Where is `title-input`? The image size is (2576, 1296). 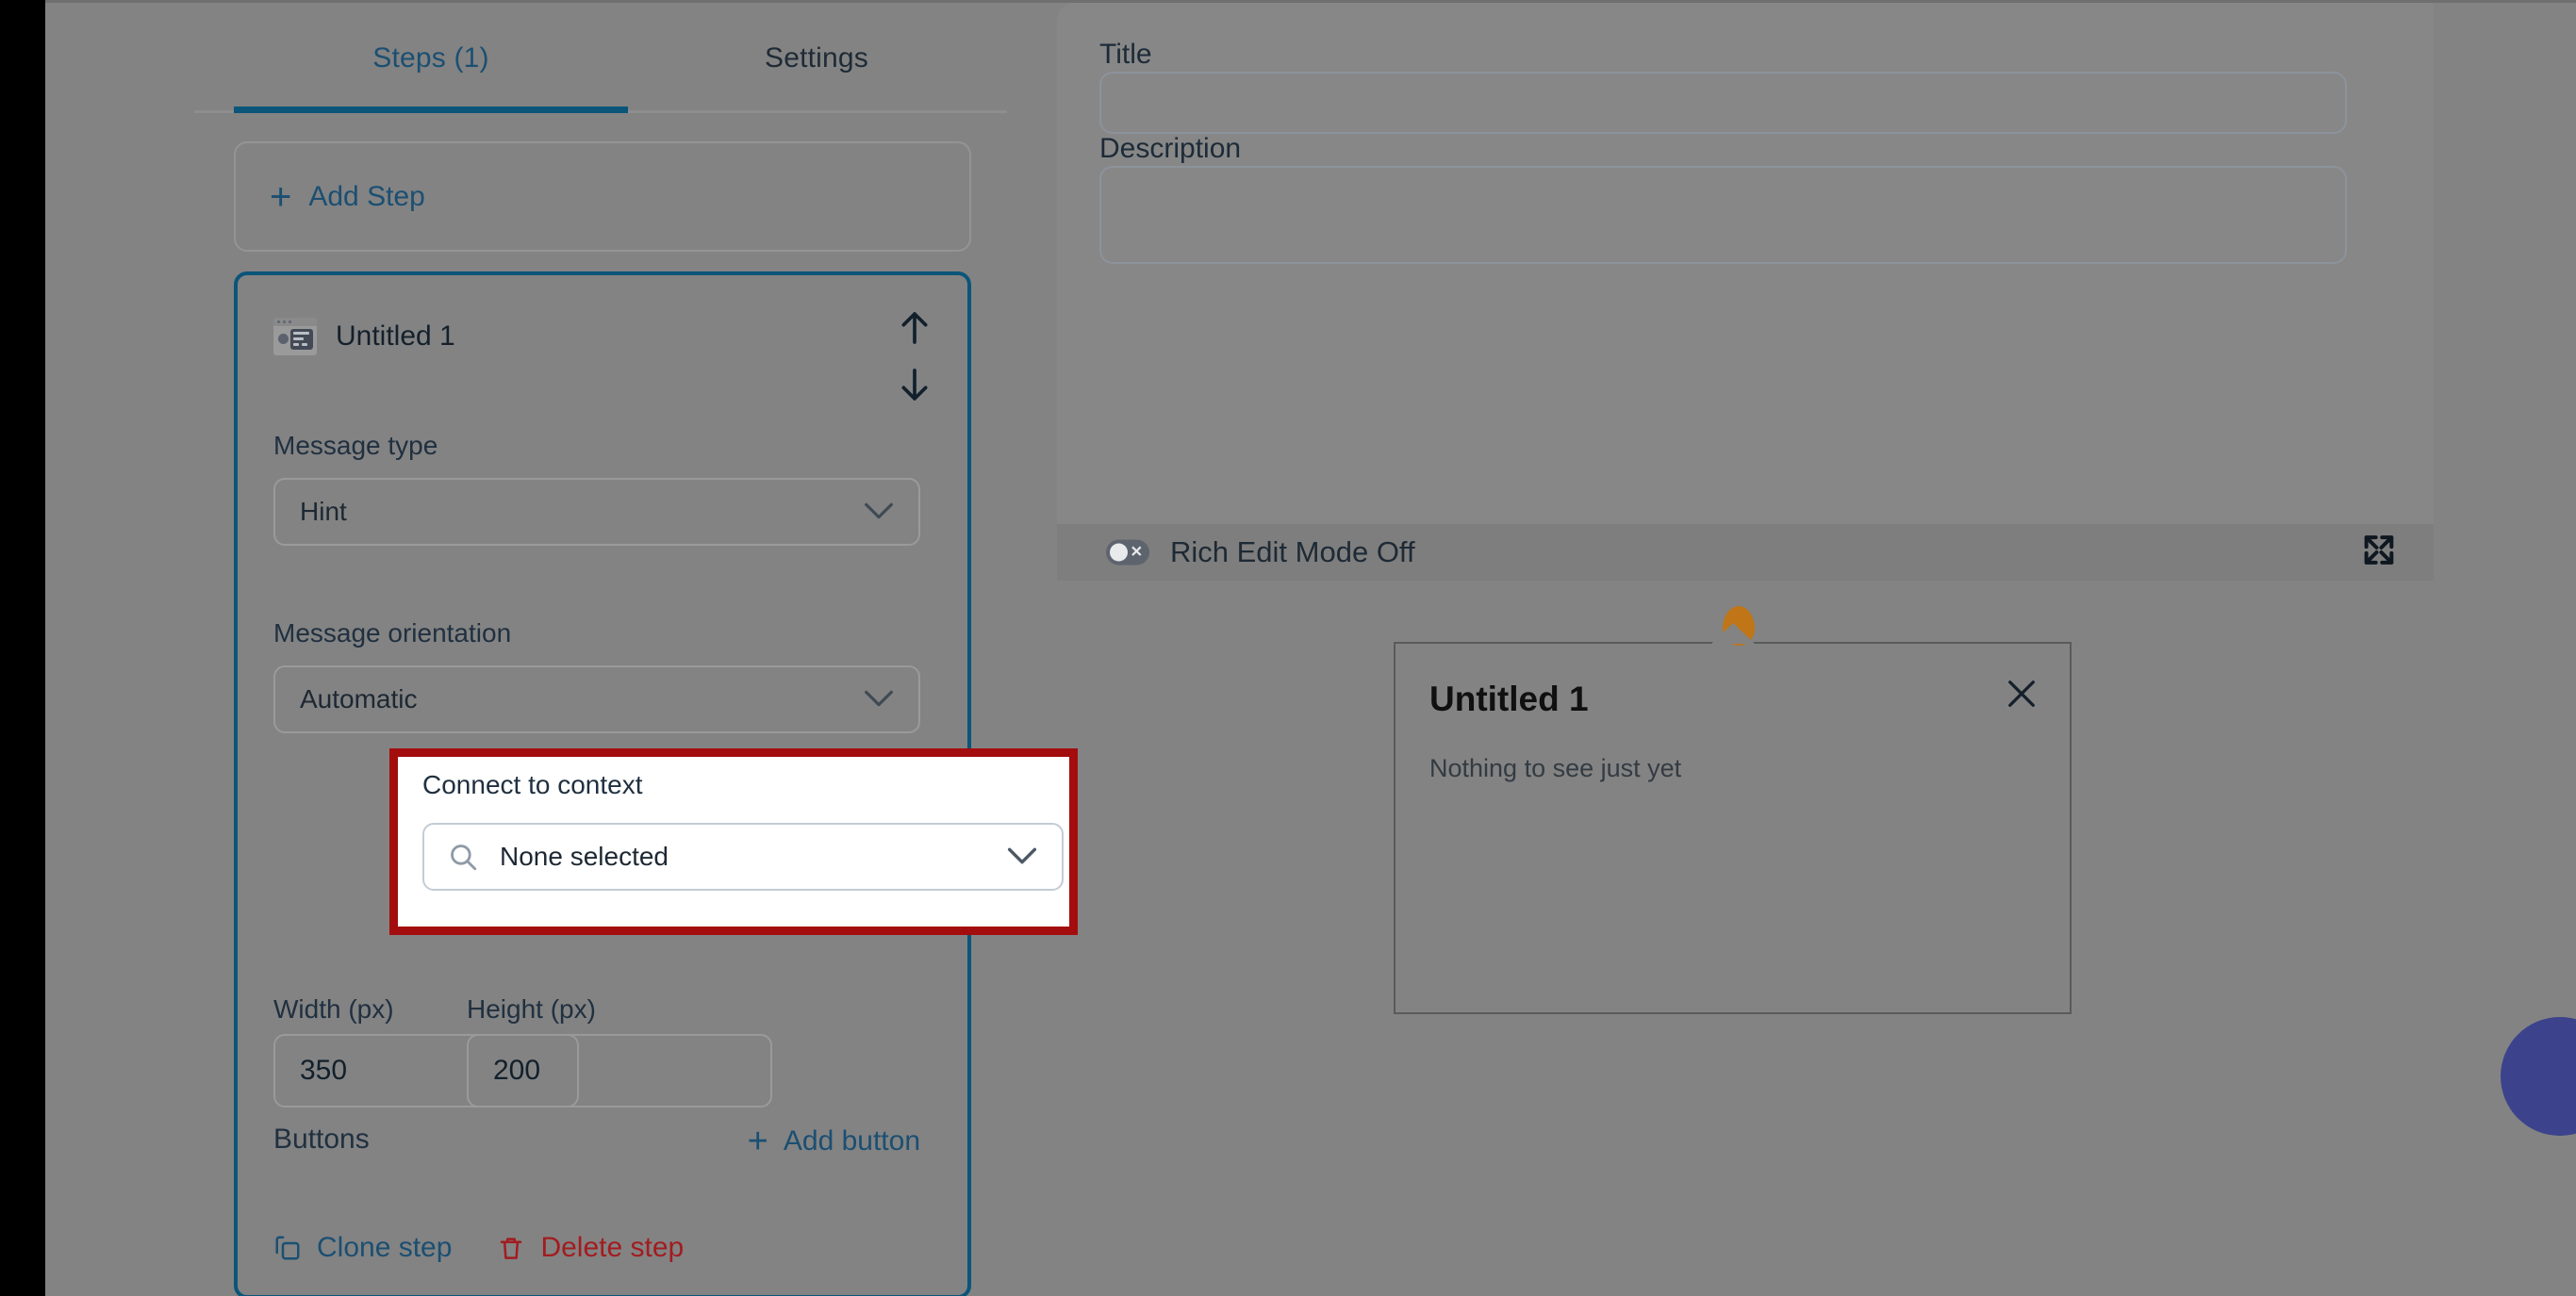 title-input is located at coordinates (1723, 103).